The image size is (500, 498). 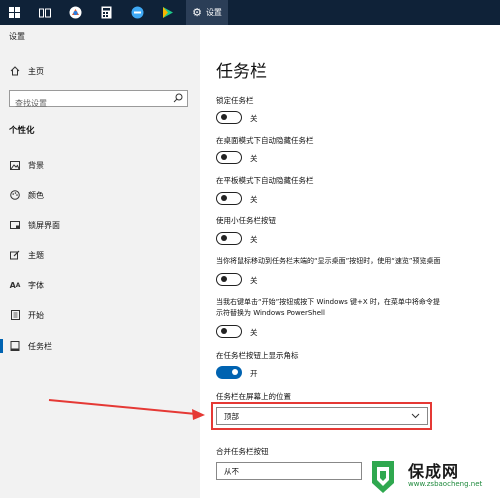 What do you see at coordinates (289, 471) in the screenshot?
I see `combine-dropdown: 从不` at bounding box center [289, 471].